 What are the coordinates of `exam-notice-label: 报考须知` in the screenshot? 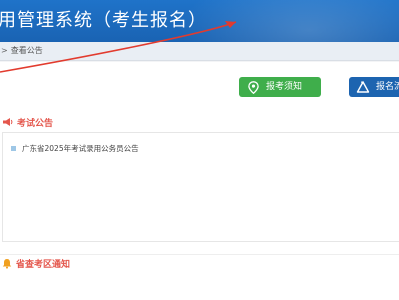 It's located at (284, 87).